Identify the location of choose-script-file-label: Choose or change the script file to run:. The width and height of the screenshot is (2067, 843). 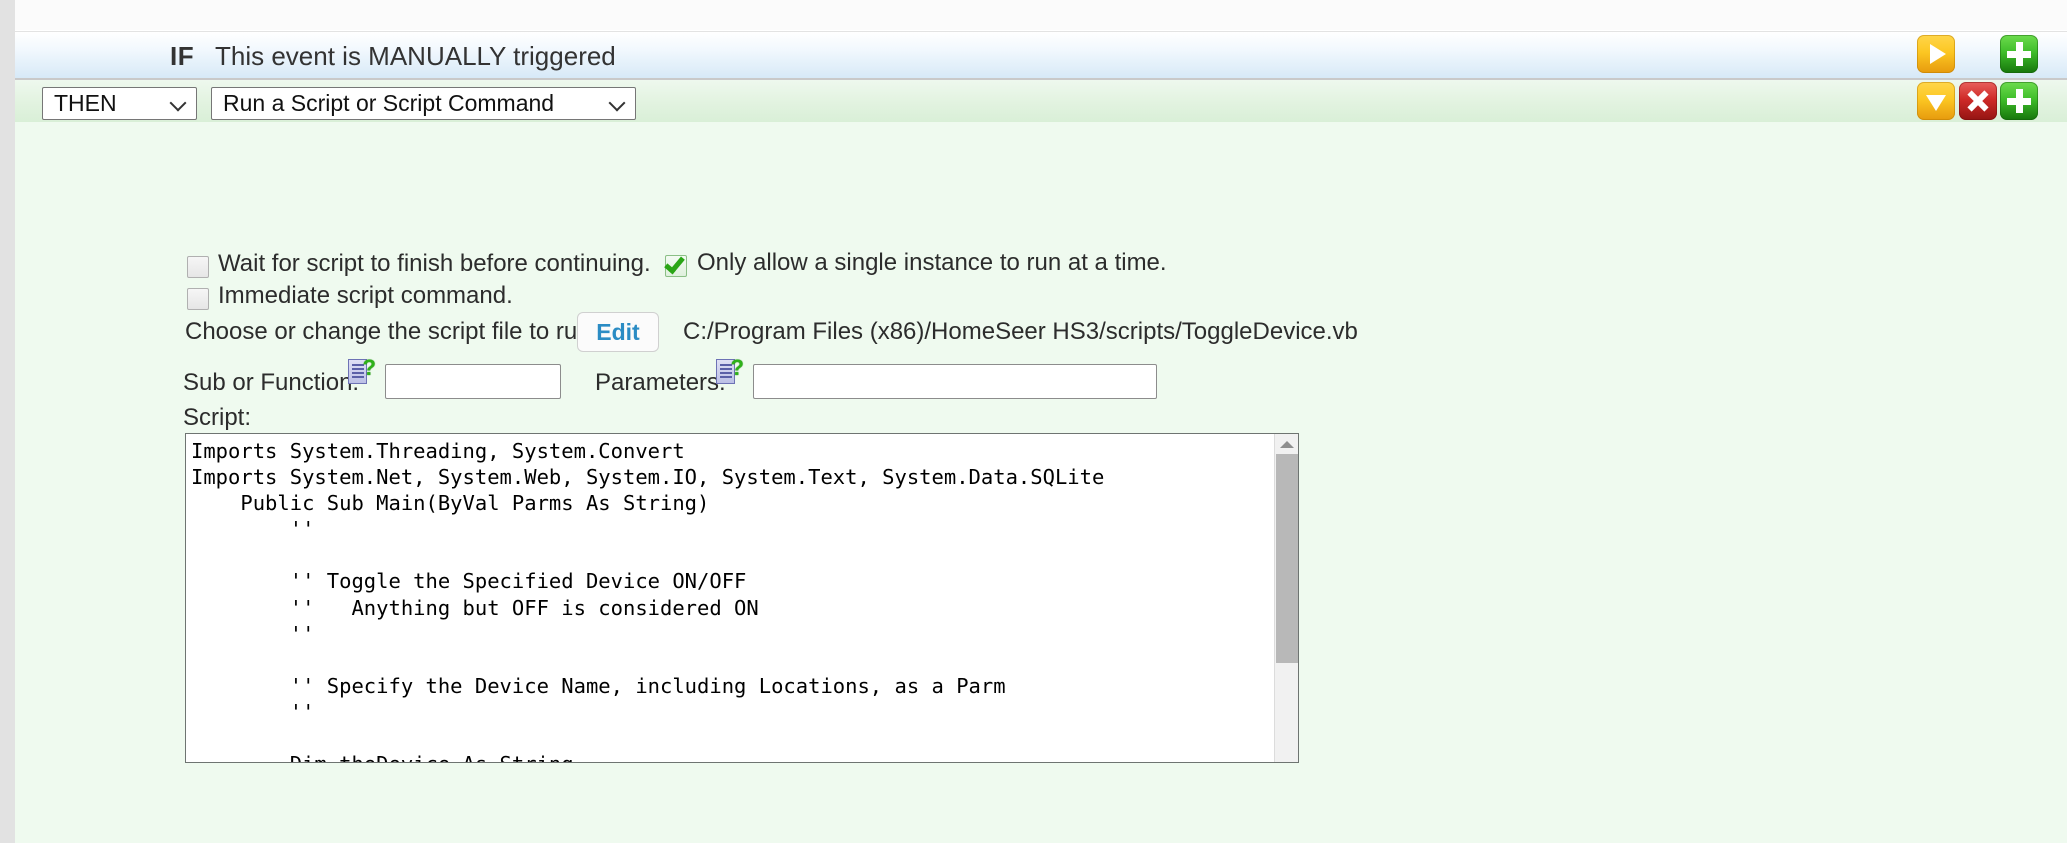
(391, 331).